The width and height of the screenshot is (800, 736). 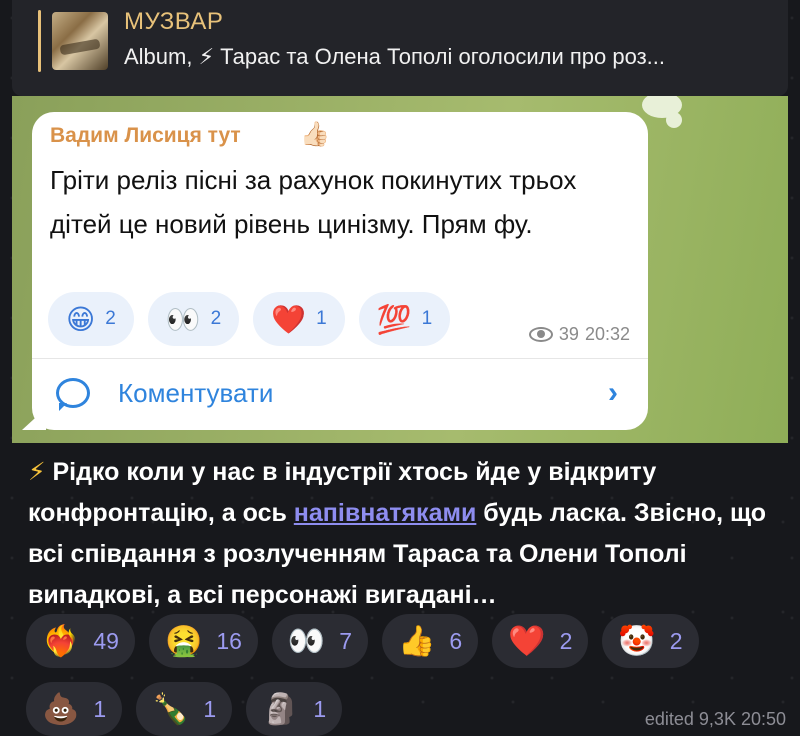 I want to click on reaction-count: 6, so click(x=456, y=640).